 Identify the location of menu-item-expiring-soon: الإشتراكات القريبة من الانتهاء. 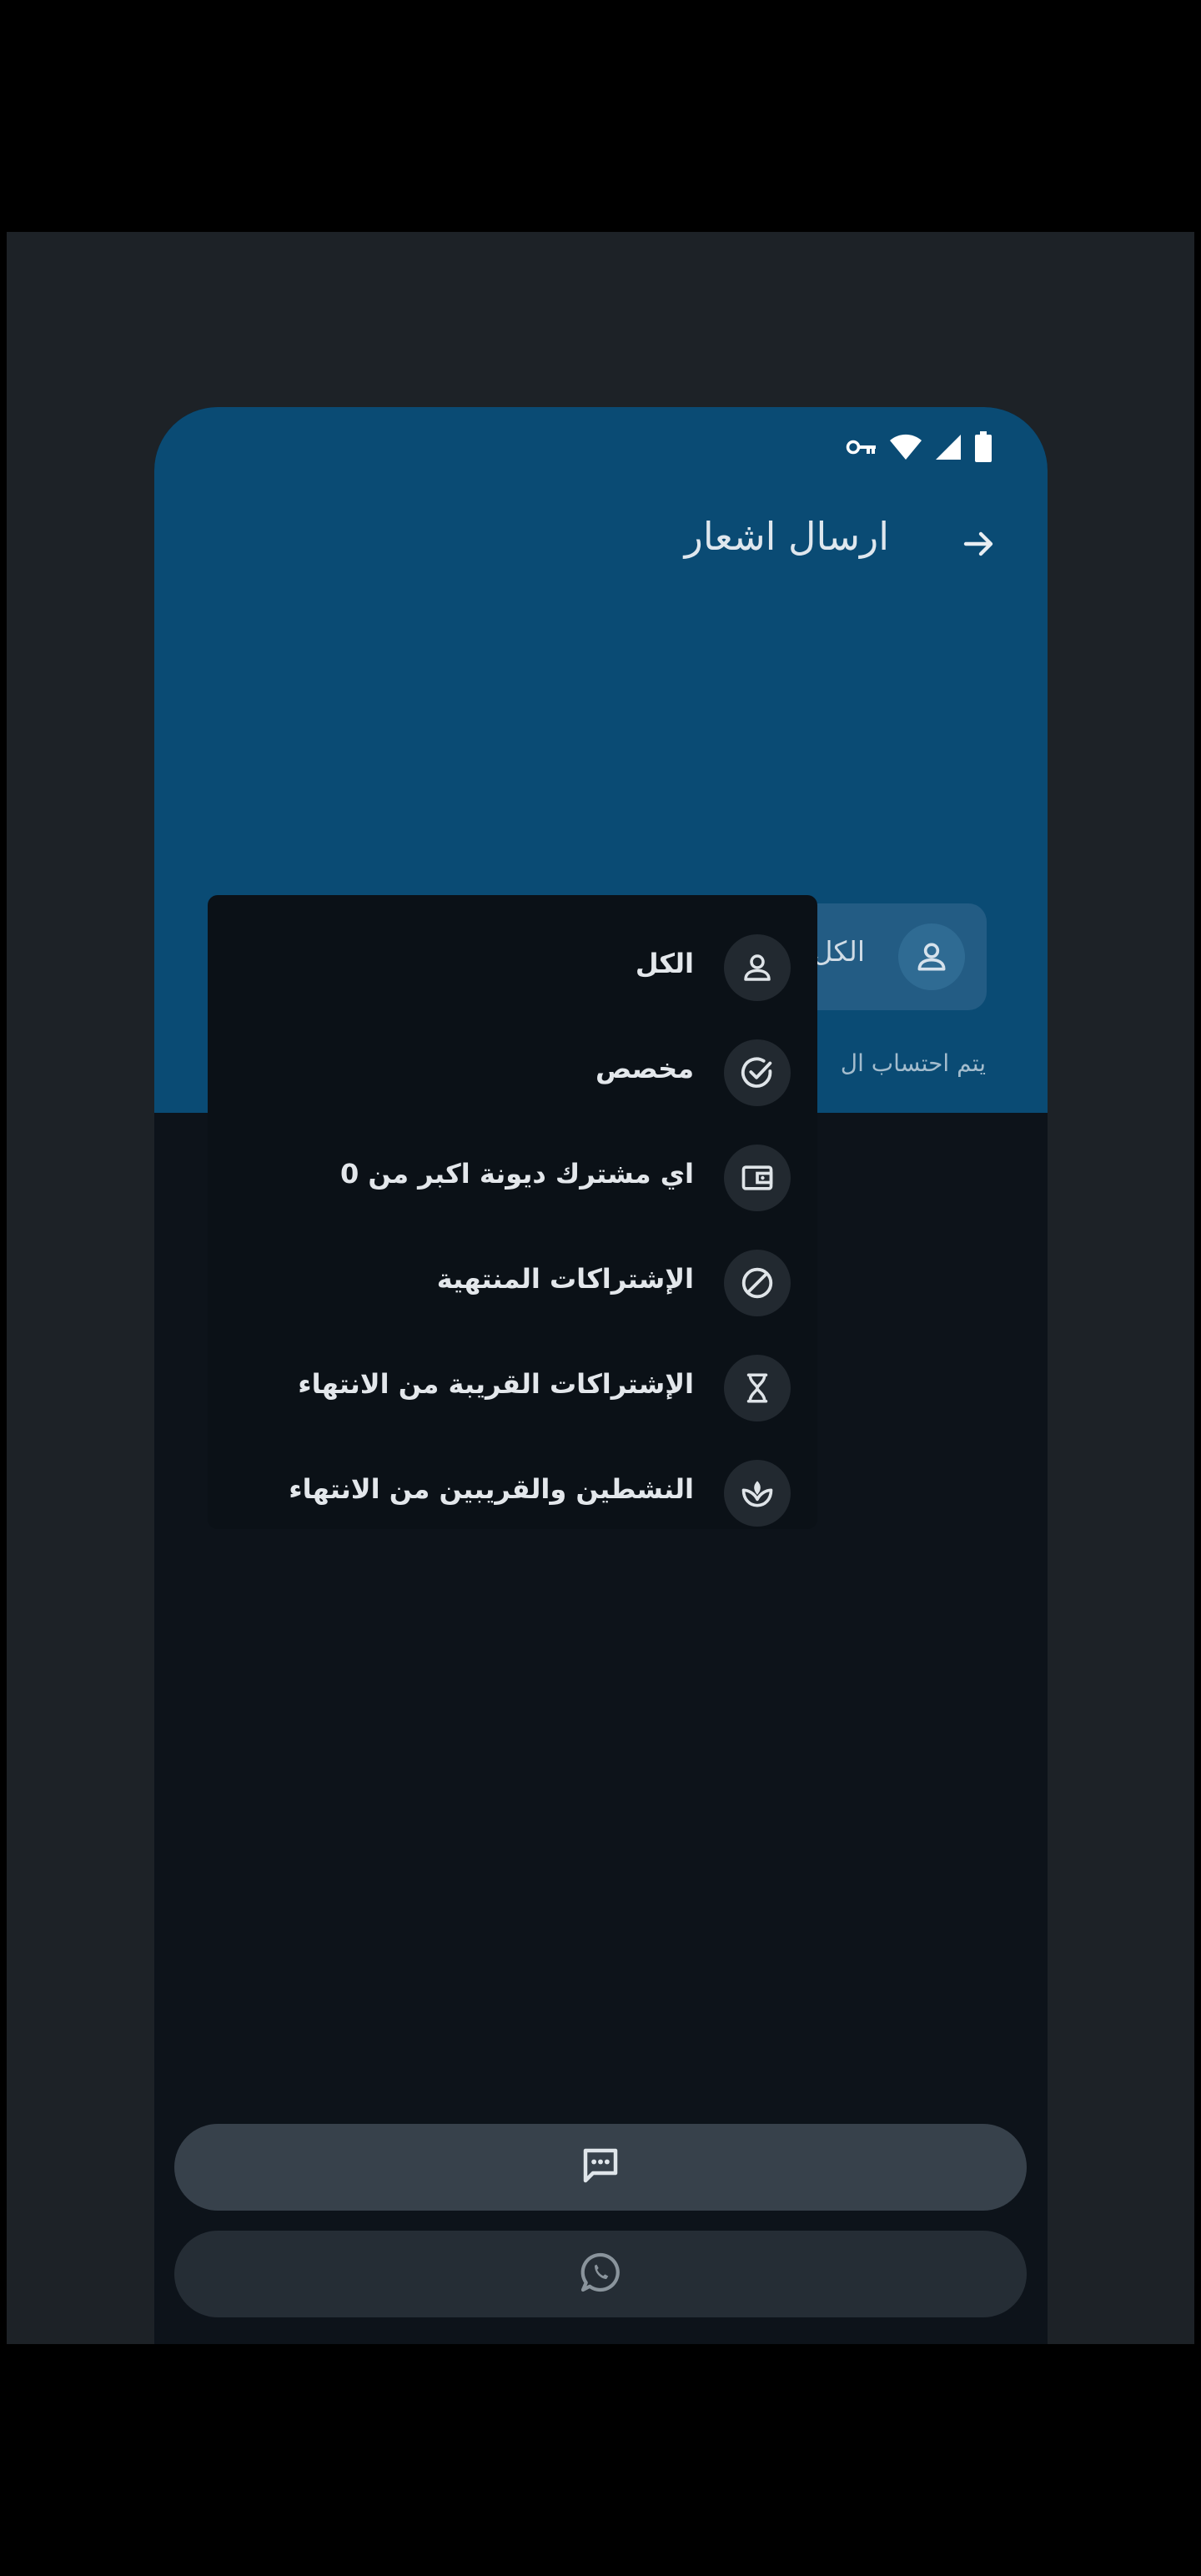
(513, 1387).